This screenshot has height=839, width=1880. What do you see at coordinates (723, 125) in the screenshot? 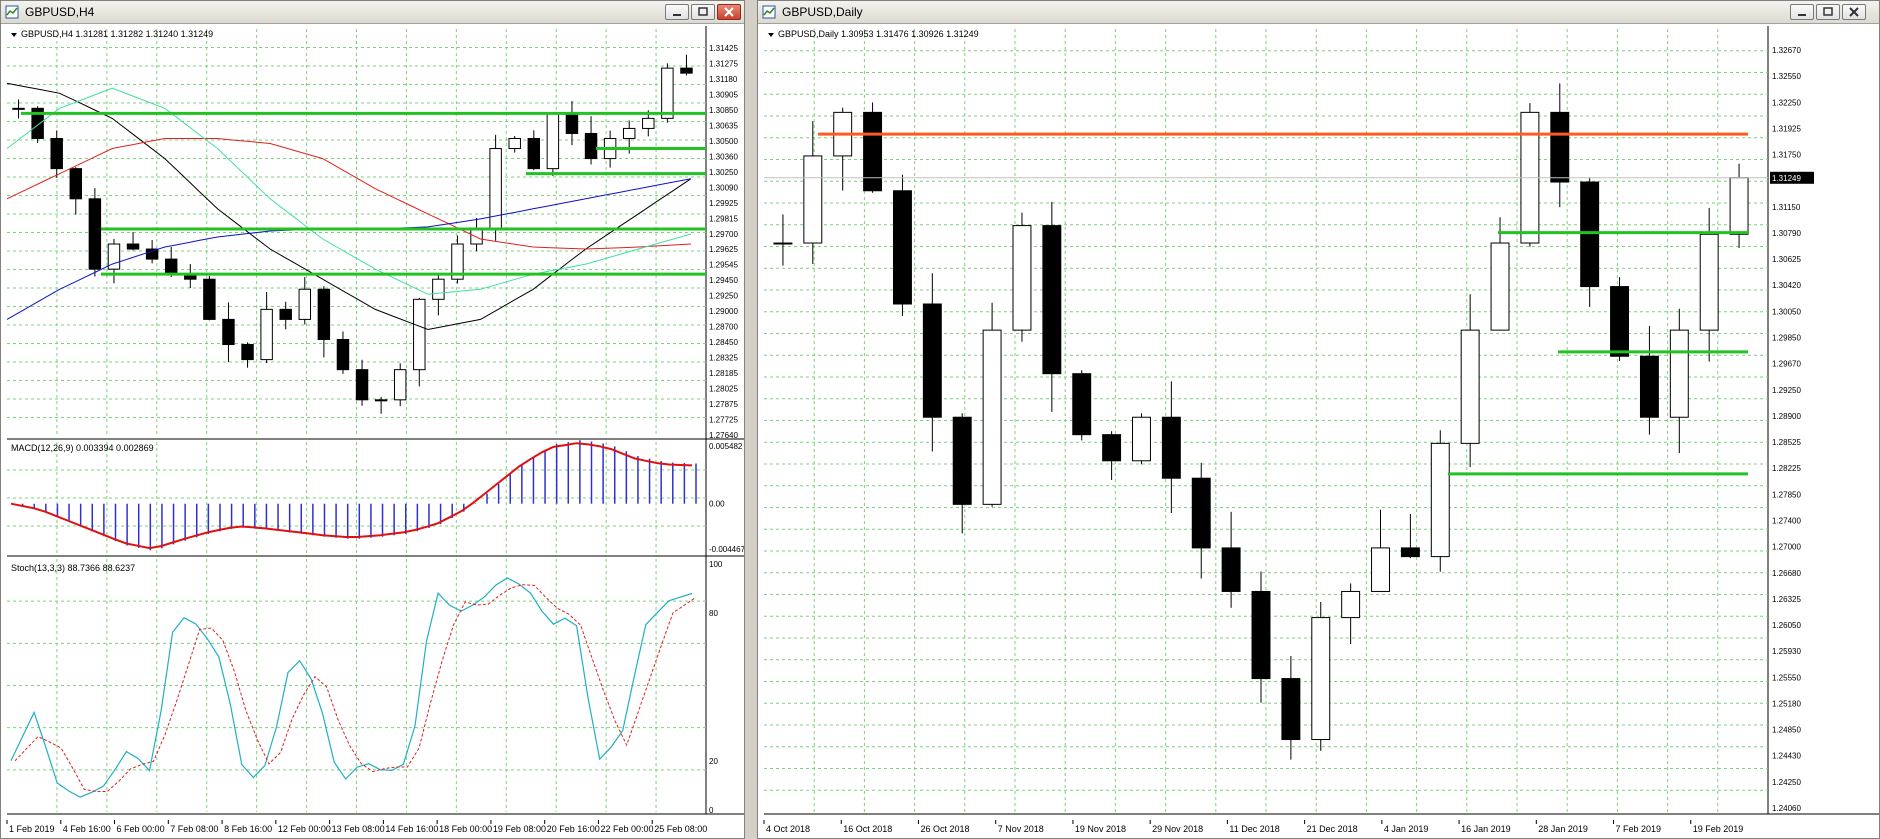
I see `price-label: 1.30635` at bounding box center [723, 125].